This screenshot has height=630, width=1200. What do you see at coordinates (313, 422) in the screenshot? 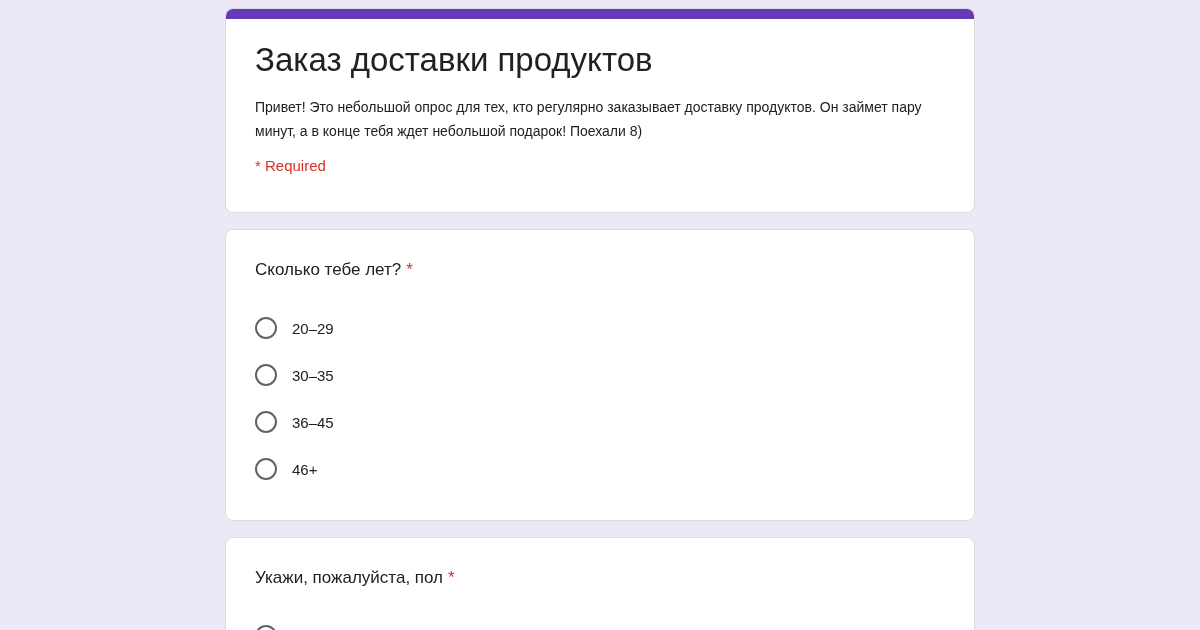
I see `option-label: 36–45` at bounding box center [313, 422].